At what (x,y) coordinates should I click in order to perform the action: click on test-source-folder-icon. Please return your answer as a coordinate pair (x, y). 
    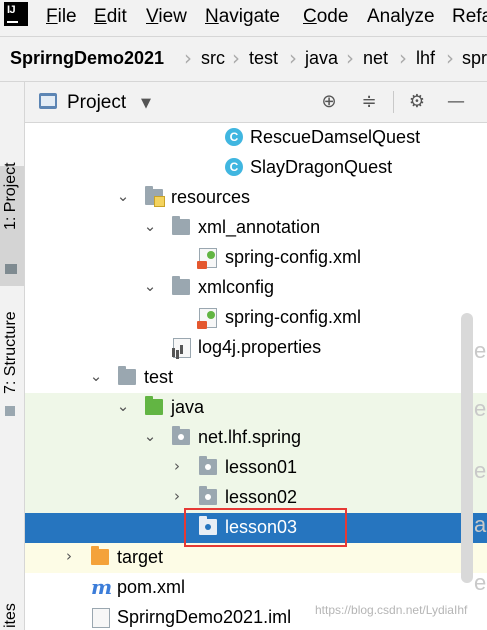
    Looking at the image, I should click on (154, 405).